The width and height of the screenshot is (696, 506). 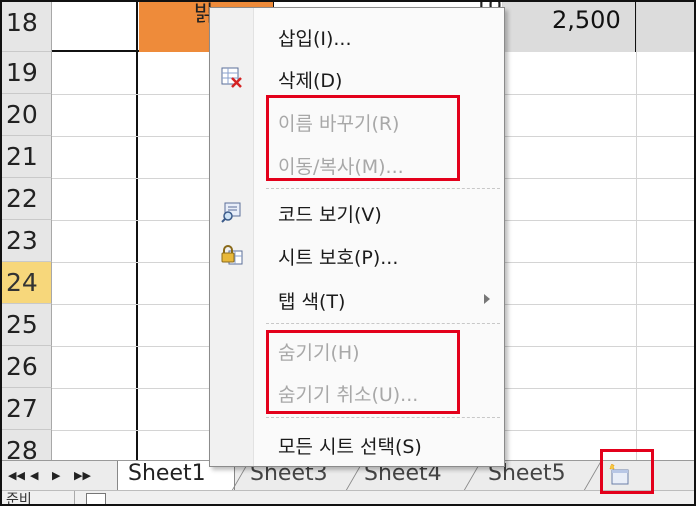 I want to click on prev-sheet-button: ◀, so click(x=34, y=475).